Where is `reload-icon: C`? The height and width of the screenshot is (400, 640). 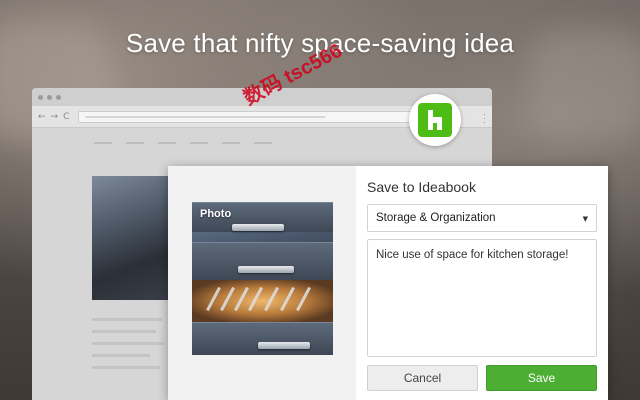 reload-icon: C is located at coordinates (66, 117).